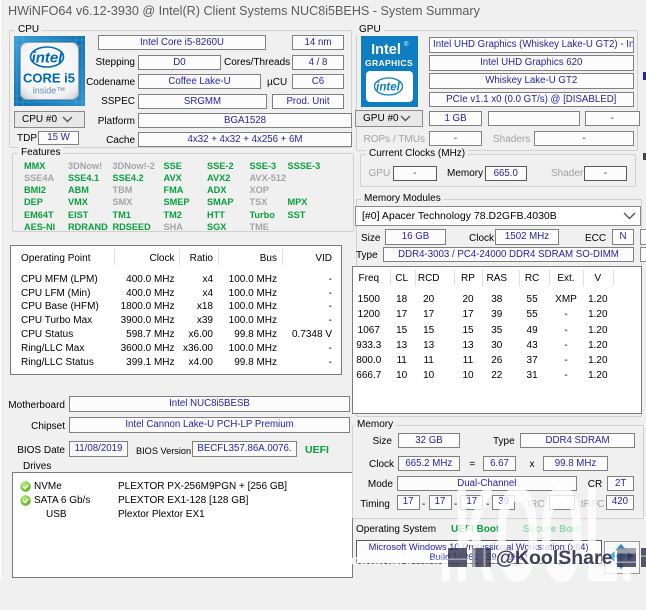 The height and width of the screenshot is (610, 646). I want to click on svg-text: Intel, so click(386, 50).